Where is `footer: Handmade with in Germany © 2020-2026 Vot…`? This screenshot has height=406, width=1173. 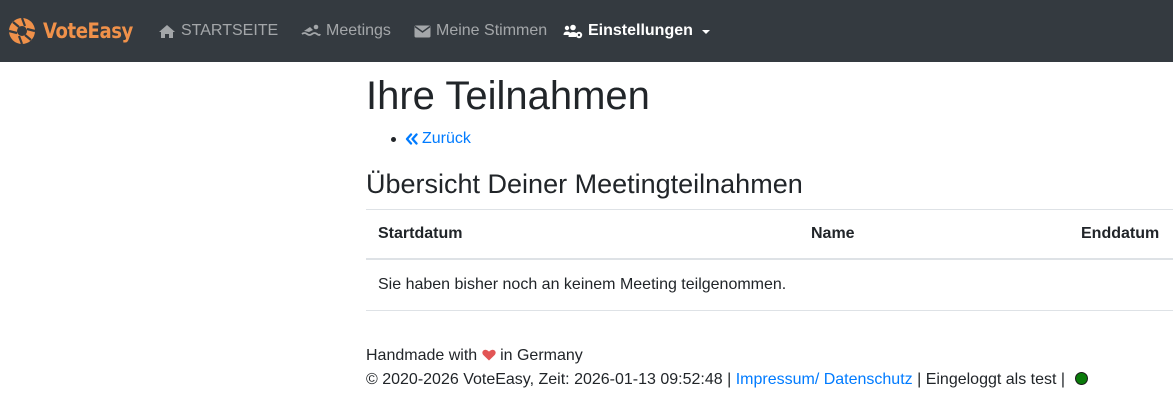
footer: Handmade with in Germany © 2020-2026 Vot… is located at coordinates (727, 368).